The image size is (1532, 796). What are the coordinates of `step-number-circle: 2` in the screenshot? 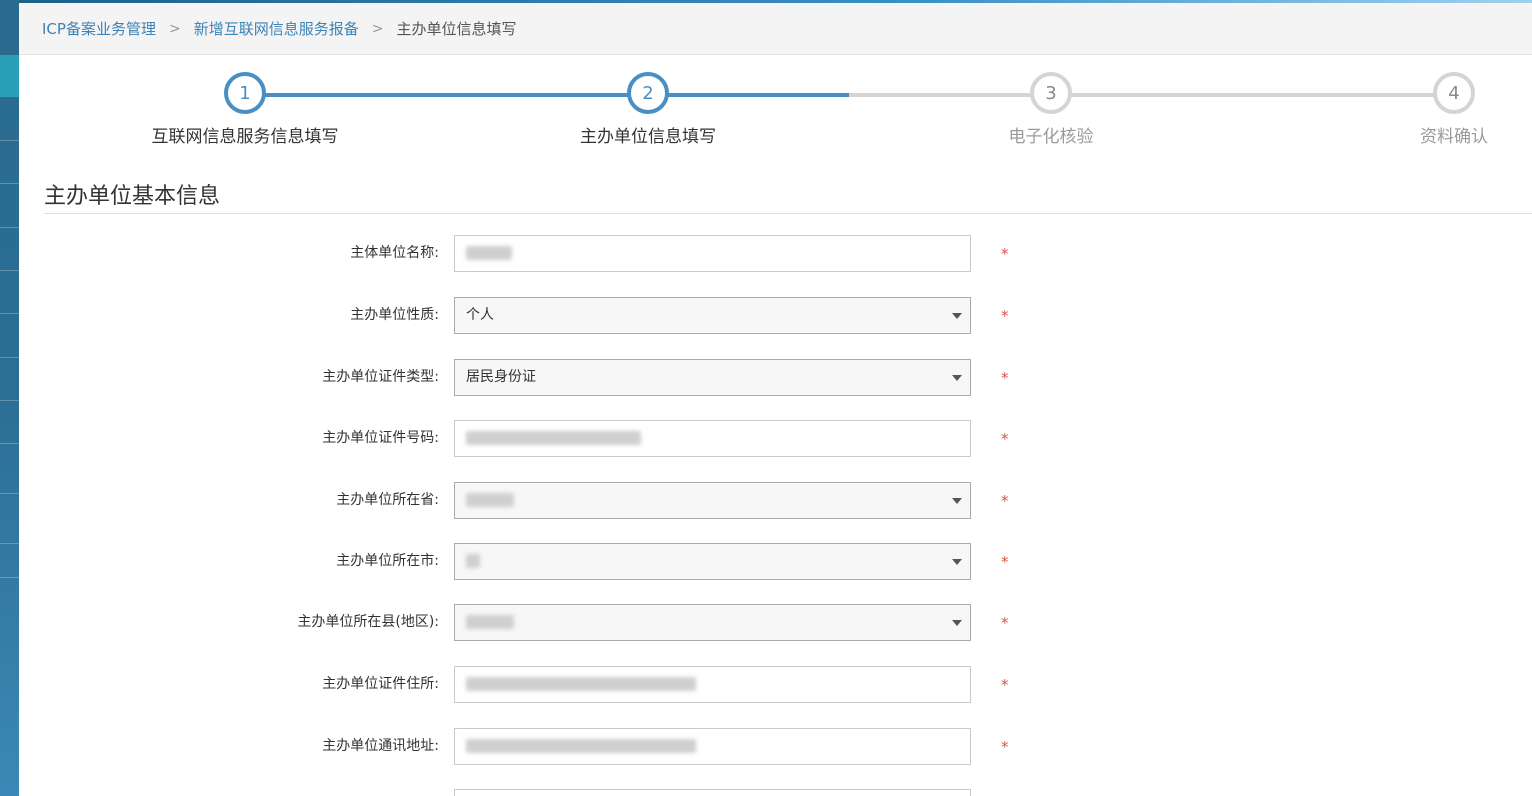 It's located at (648, 93).